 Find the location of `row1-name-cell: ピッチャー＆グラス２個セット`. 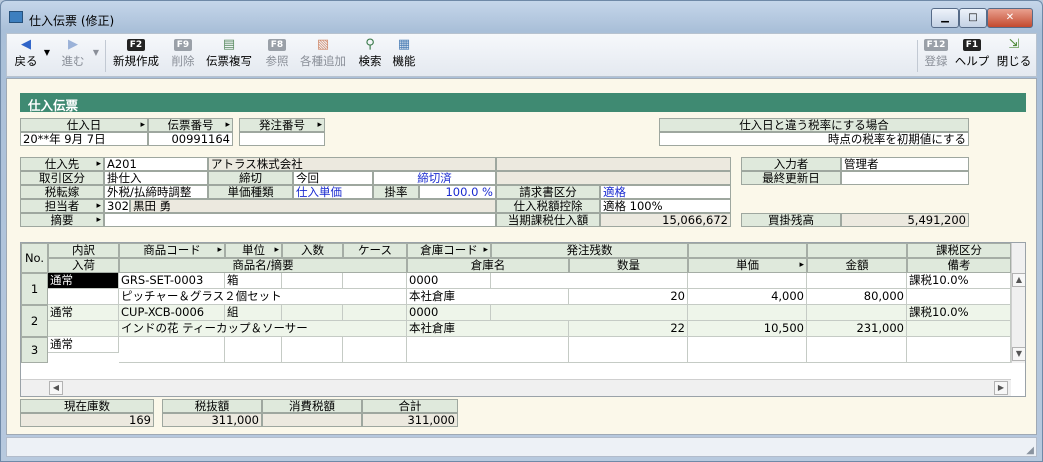

row1-name-cell: ピッチャー＆グラス２個セット is located at coordinates (263, 297).